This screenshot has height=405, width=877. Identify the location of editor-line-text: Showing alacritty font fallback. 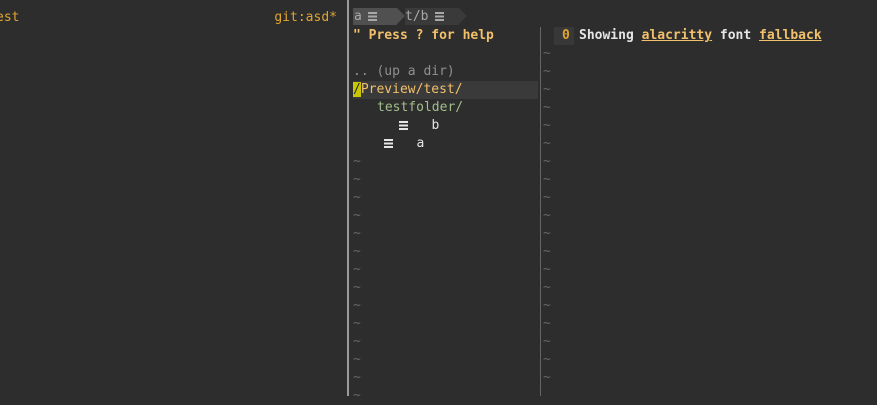
(700, 36).